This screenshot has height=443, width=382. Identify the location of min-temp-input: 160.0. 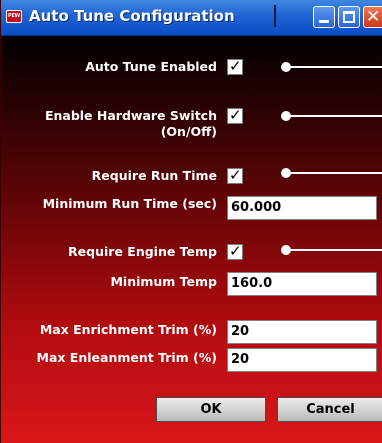
(302, 284).